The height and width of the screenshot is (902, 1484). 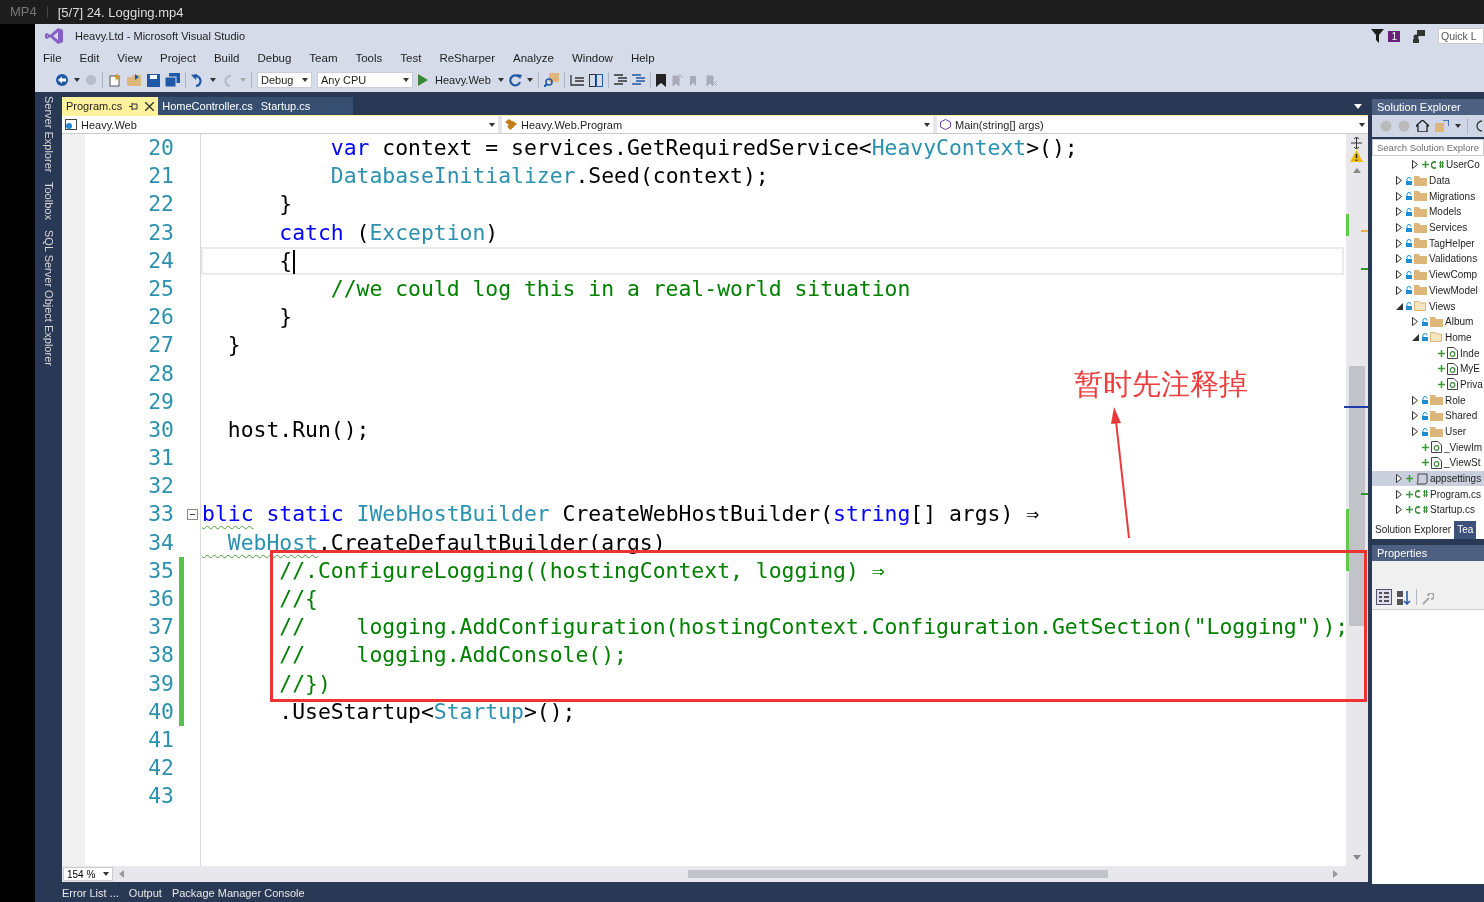 I want to click on tree-item: Inde, so click(x=1428, y=353).